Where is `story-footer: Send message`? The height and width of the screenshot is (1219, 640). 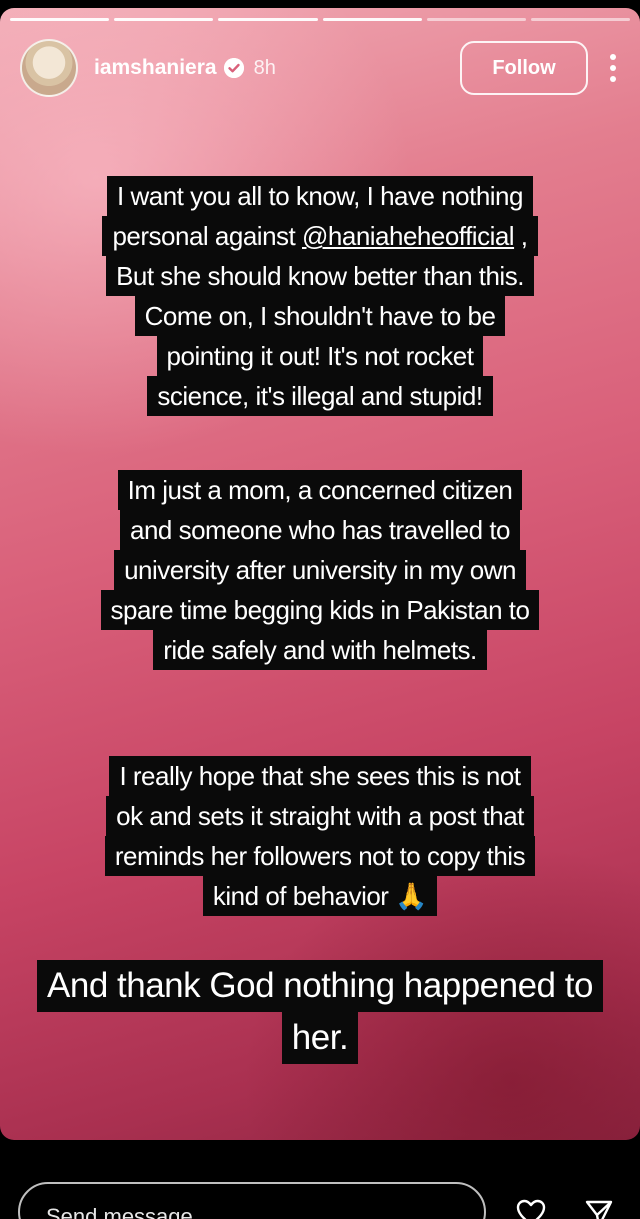
story-footer: Send message is located at coordinates (320, 1179).